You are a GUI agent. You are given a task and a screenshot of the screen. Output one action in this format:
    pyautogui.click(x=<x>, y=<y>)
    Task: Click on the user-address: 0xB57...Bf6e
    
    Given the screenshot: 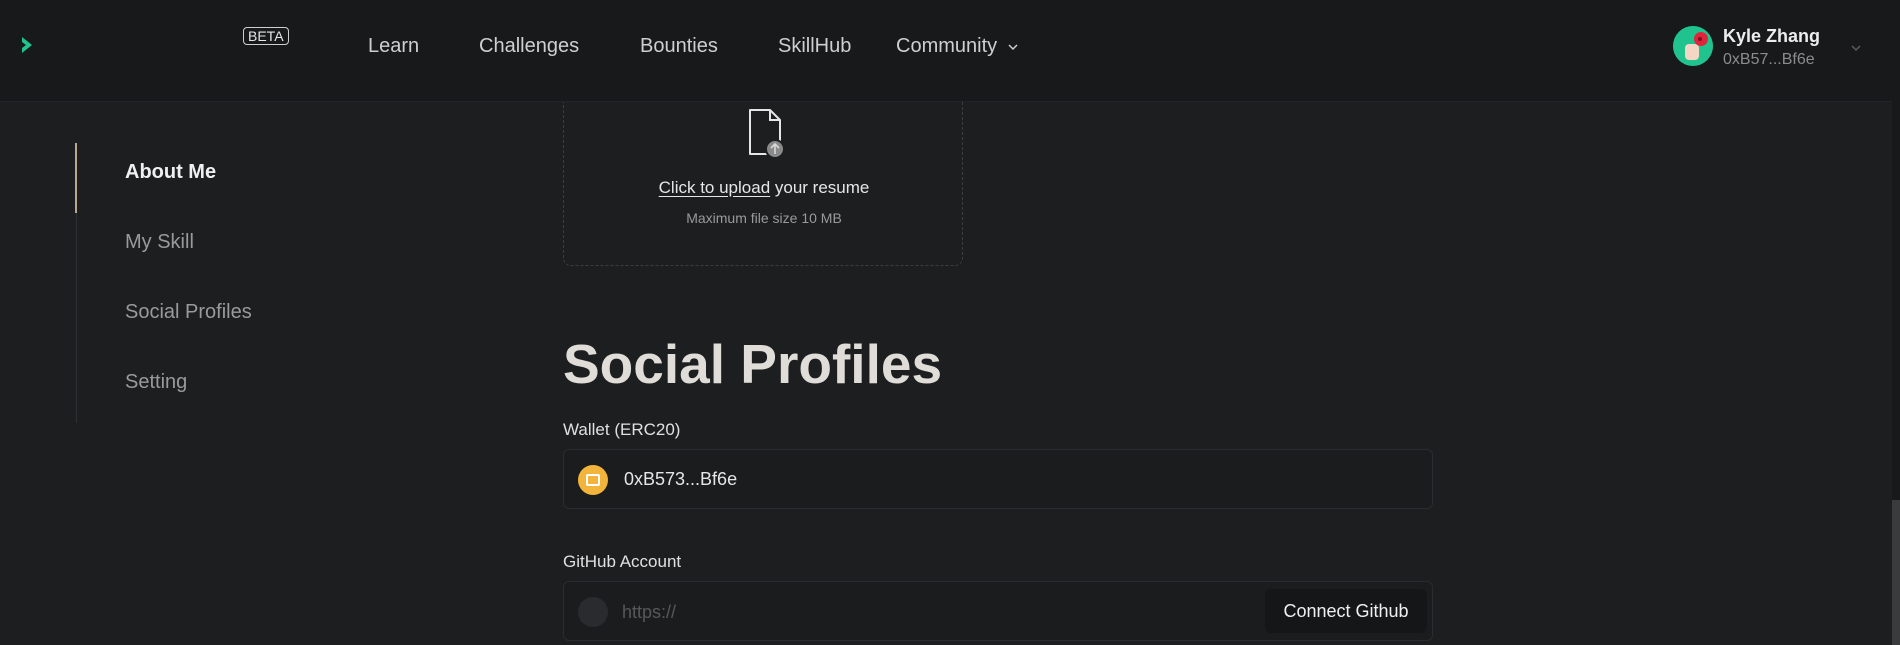 What is the action you would take?
    pyautogui.click(x=1769, y=59)
    